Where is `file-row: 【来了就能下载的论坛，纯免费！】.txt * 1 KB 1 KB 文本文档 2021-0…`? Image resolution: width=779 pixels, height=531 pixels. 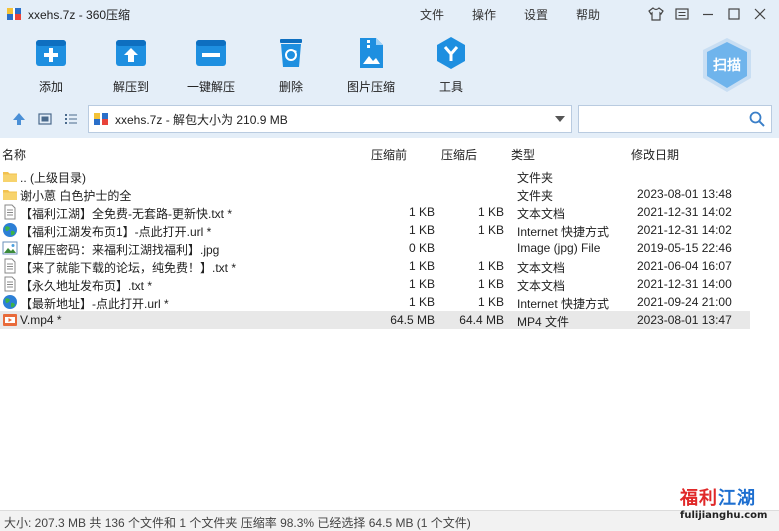
file-row: 【来了就能下载的论坛，纯免费！】.txt * 1 KB 1 KB 文本文档 2021-0… is located at coordinates (375, 266).